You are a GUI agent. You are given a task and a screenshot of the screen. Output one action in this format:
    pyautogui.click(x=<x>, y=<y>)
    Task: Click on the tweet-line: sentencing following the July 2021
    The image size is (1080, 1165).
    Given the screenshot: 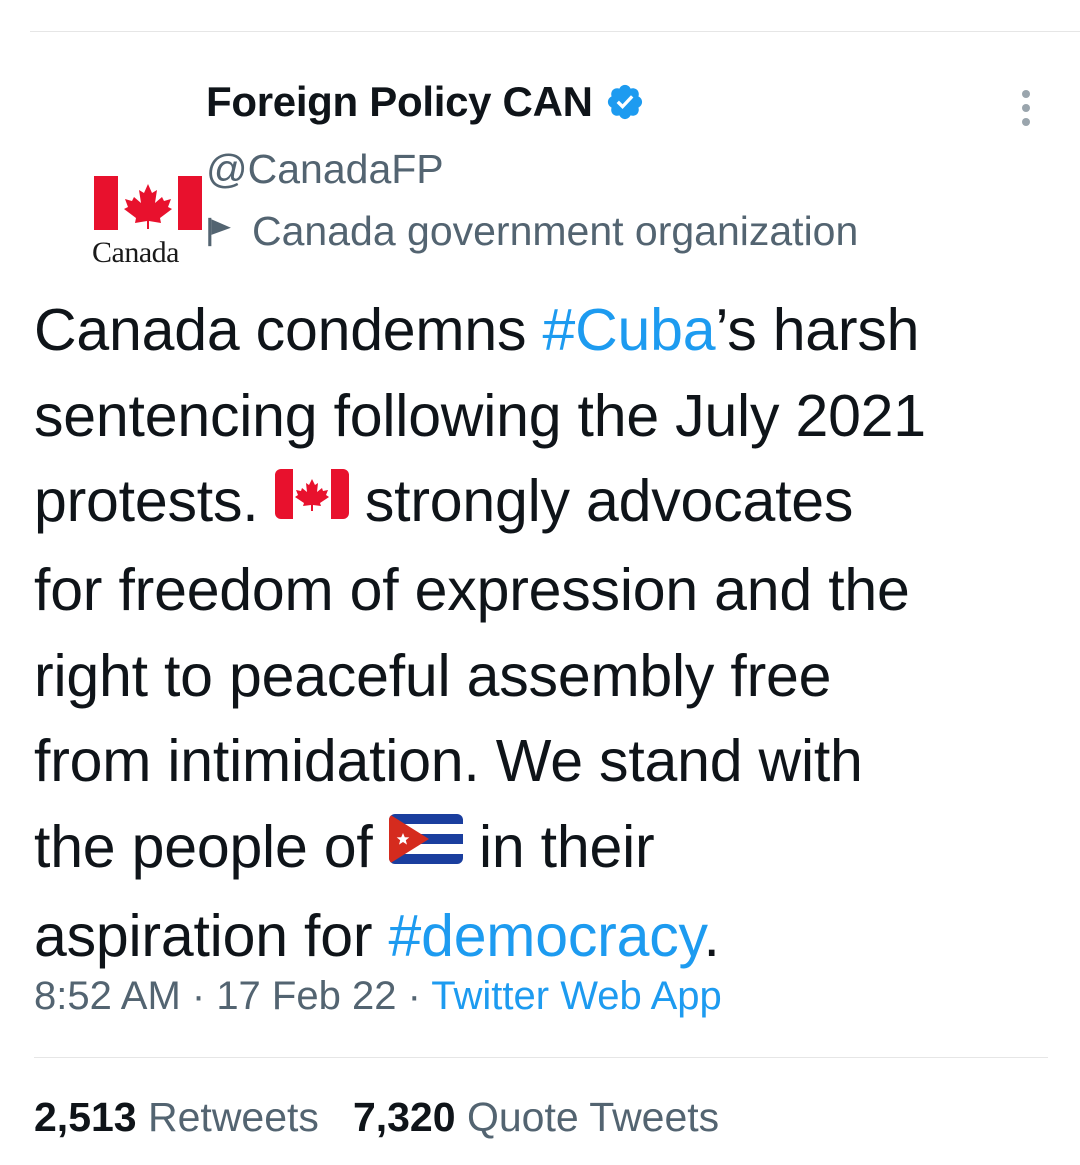 What is the action you would take?
    pyautogui.click(x=549, y=417)
    